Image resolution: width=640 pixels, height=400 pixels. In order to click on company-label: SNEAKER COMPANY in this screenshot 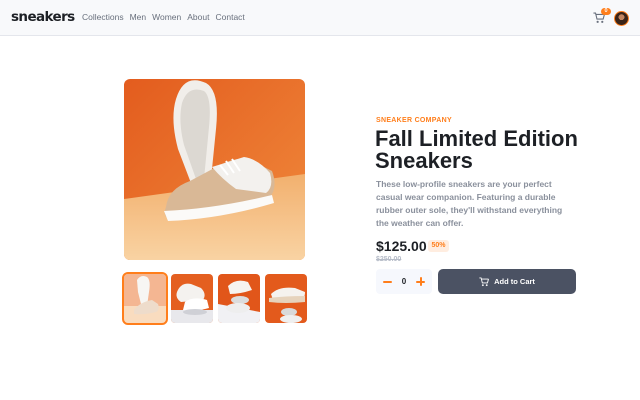, I will do `click(414, 120)`.